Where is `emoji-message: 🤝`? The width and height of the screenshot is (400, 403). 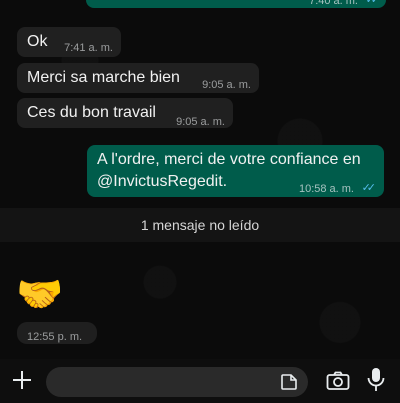
emoji-message: 🤝 is located at coordinates (46, 295).